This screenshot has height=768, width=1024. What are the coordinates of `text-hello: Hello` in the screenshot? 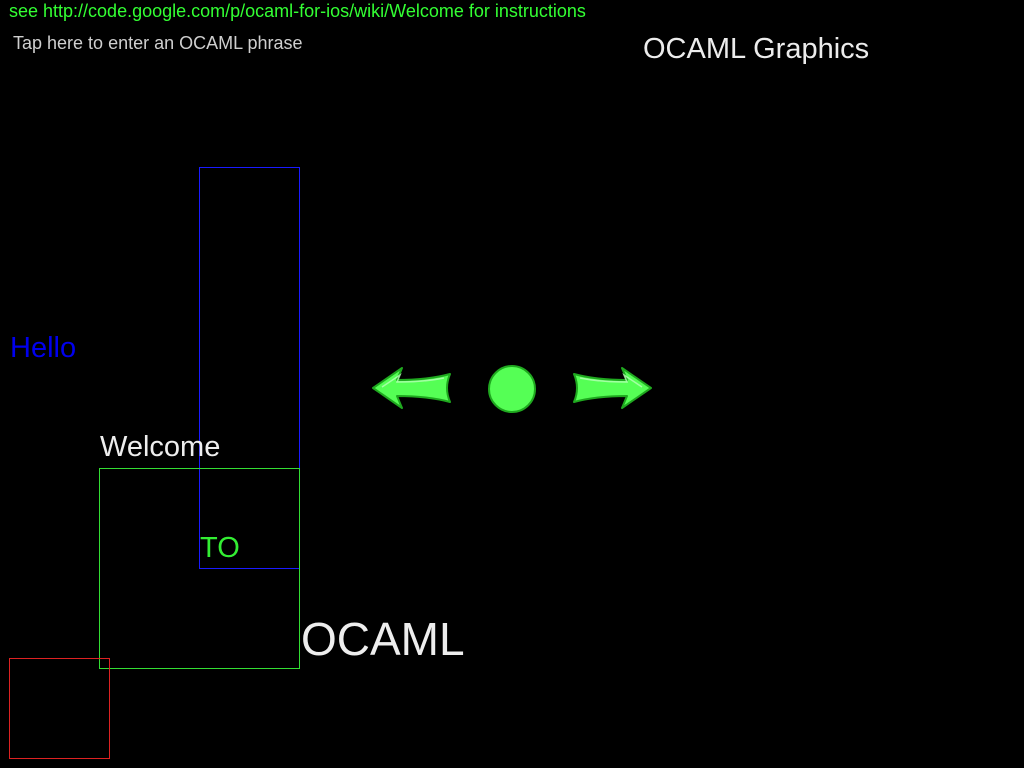 It's located at (43, 348).